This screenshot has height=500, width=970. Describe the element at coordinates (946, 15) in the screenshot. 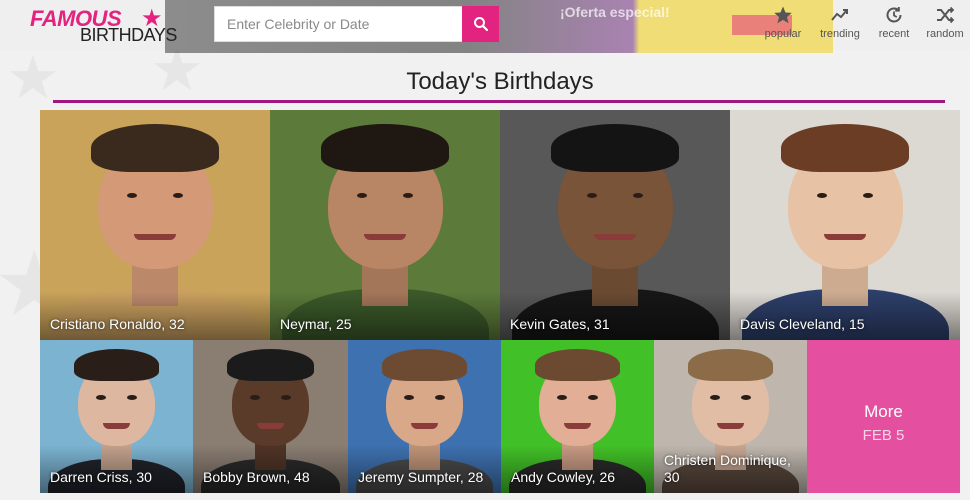

I see `random-icon` at that location.